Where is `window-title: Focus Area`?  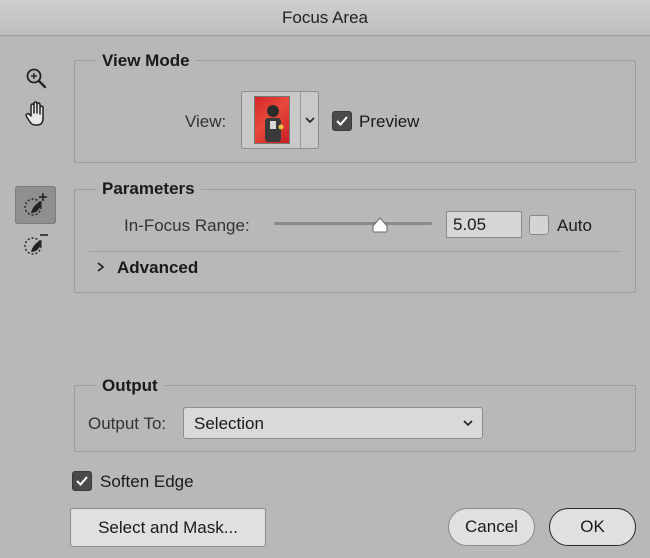
window-title: Focus Area is located at coordinates (325, 17).